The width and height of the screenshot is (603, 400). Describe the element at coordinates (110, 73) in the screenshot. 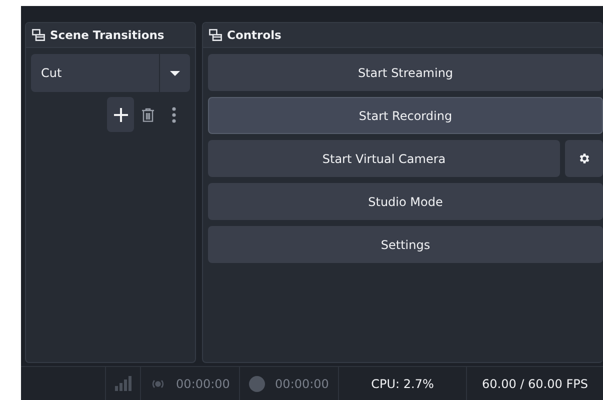

I see `transition-dropdown: Cut` at that location.